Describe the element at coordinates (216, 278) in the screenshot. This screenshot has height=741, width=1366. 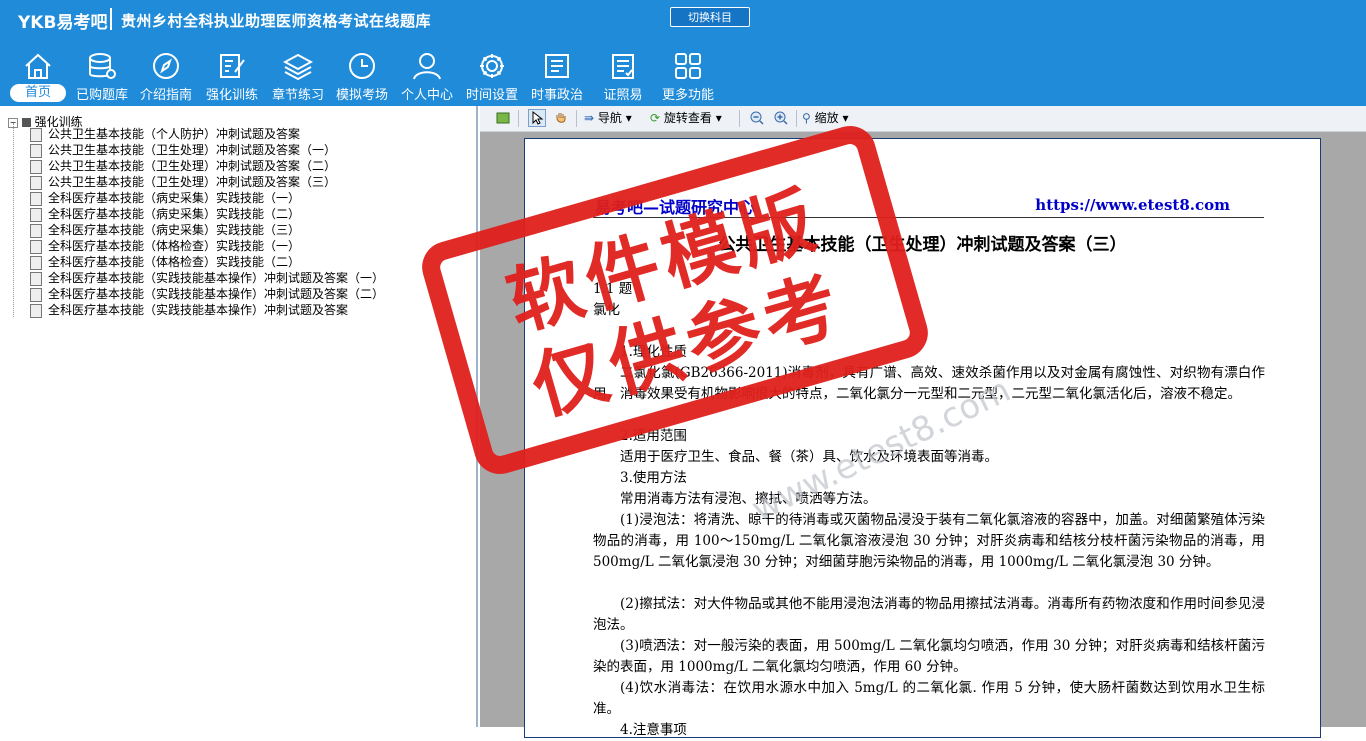
I see `tree-item-label: 全科医疗基本技能（实践技能基本操作）冲刺试题及答案（一）` at that location.